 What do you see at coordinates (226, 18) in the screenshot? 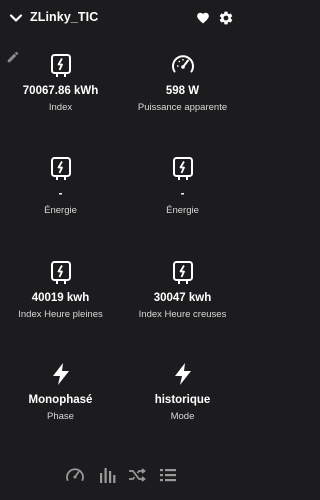
I see `gear-icon` at bounding box center [226, 18].